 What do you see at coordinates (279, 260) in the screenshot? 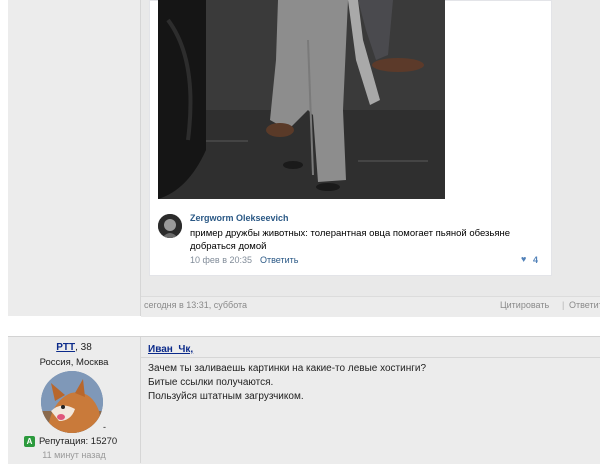
I see `comment-reply-link: Ответить` at bounding box center [279, 260].